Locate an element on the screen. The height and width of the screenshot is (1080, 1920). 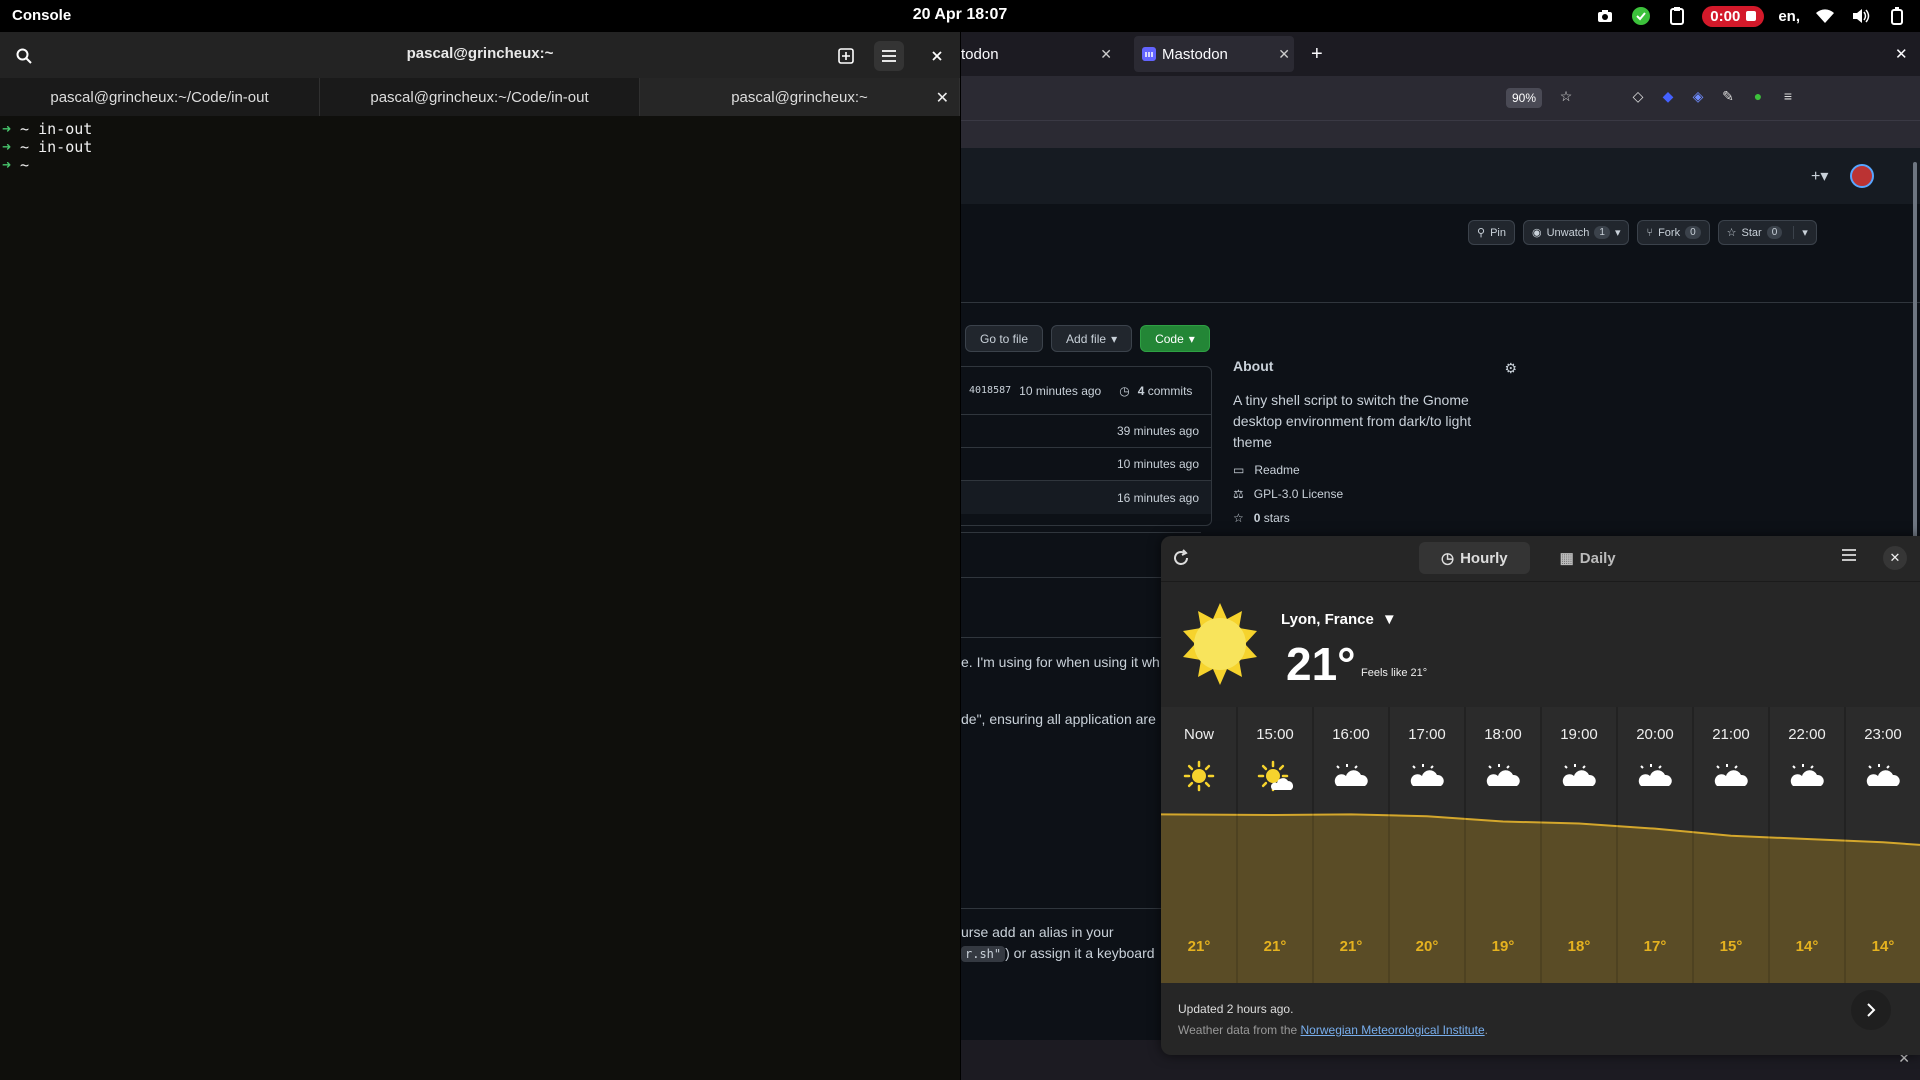
file-row: 16 minutes ago is located at coordinates (1086, 497).